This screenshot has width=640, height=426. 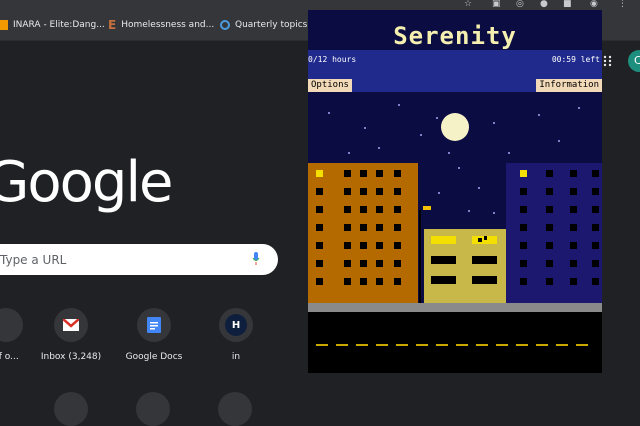 What do you see at coordinates (236, 357) in the screenshot?
I see `shortcut-label: in` at bounding box center [236, 357].